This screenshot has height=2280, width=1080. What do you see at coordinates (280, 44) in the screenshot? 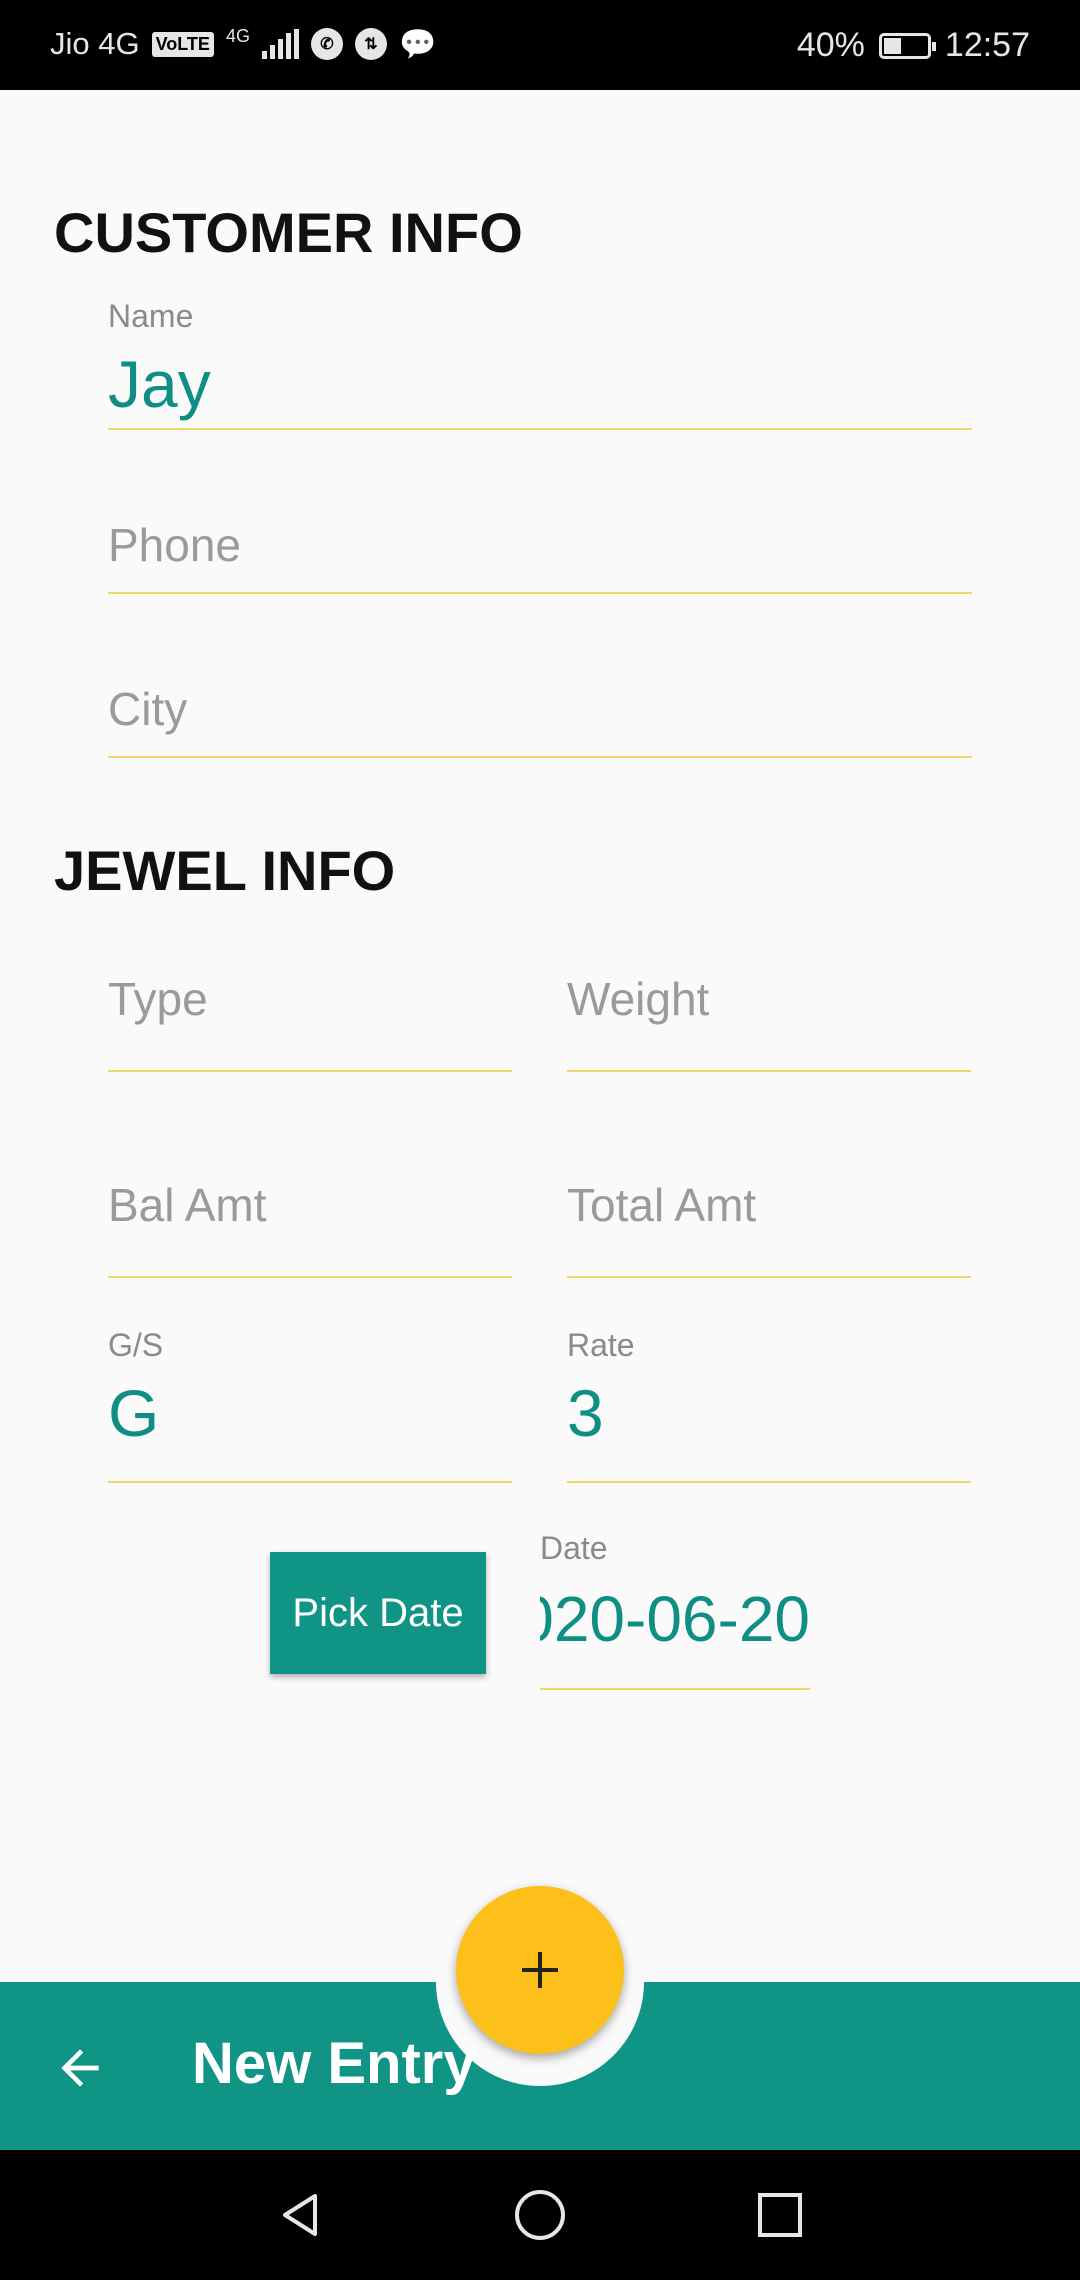
I see `signal-icon` at bounding box center [280, 44].